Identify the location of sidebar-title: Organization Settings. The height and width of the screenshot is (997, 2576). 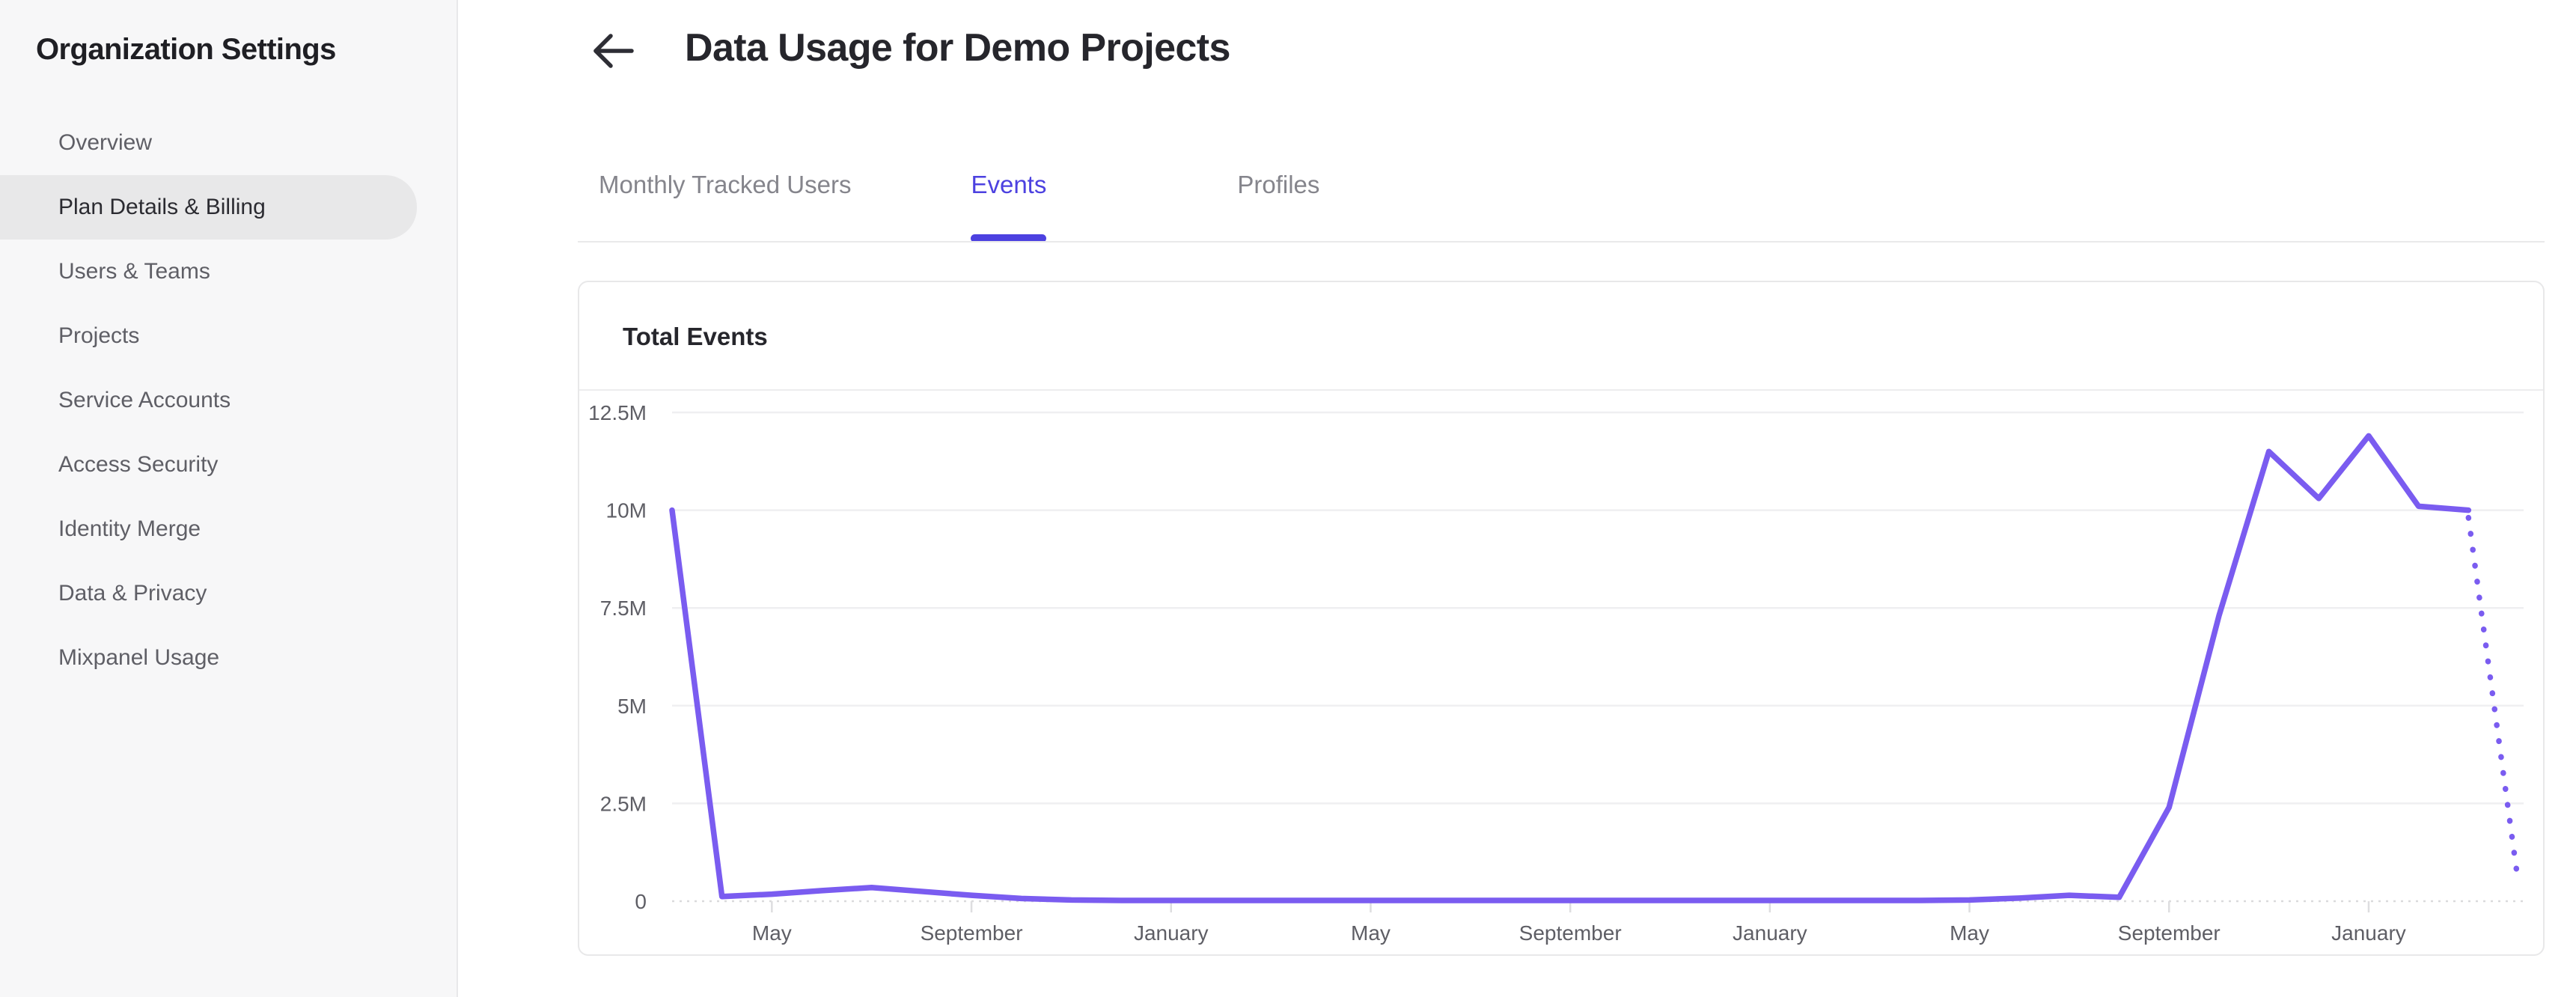
(186, 49).